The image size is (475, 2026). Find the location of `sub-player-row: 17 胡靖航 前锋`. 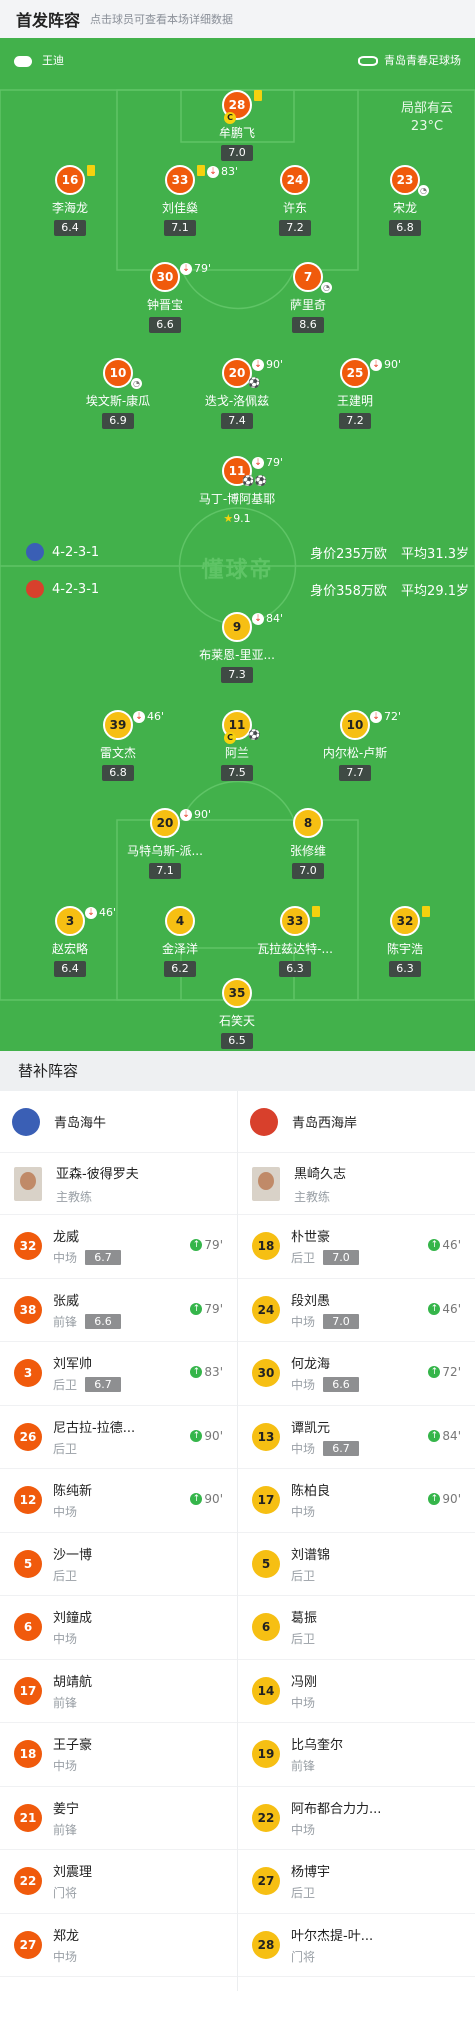

sub-player-row: 17 胡靖航 前锋 is located at coordinates (118, 1691).